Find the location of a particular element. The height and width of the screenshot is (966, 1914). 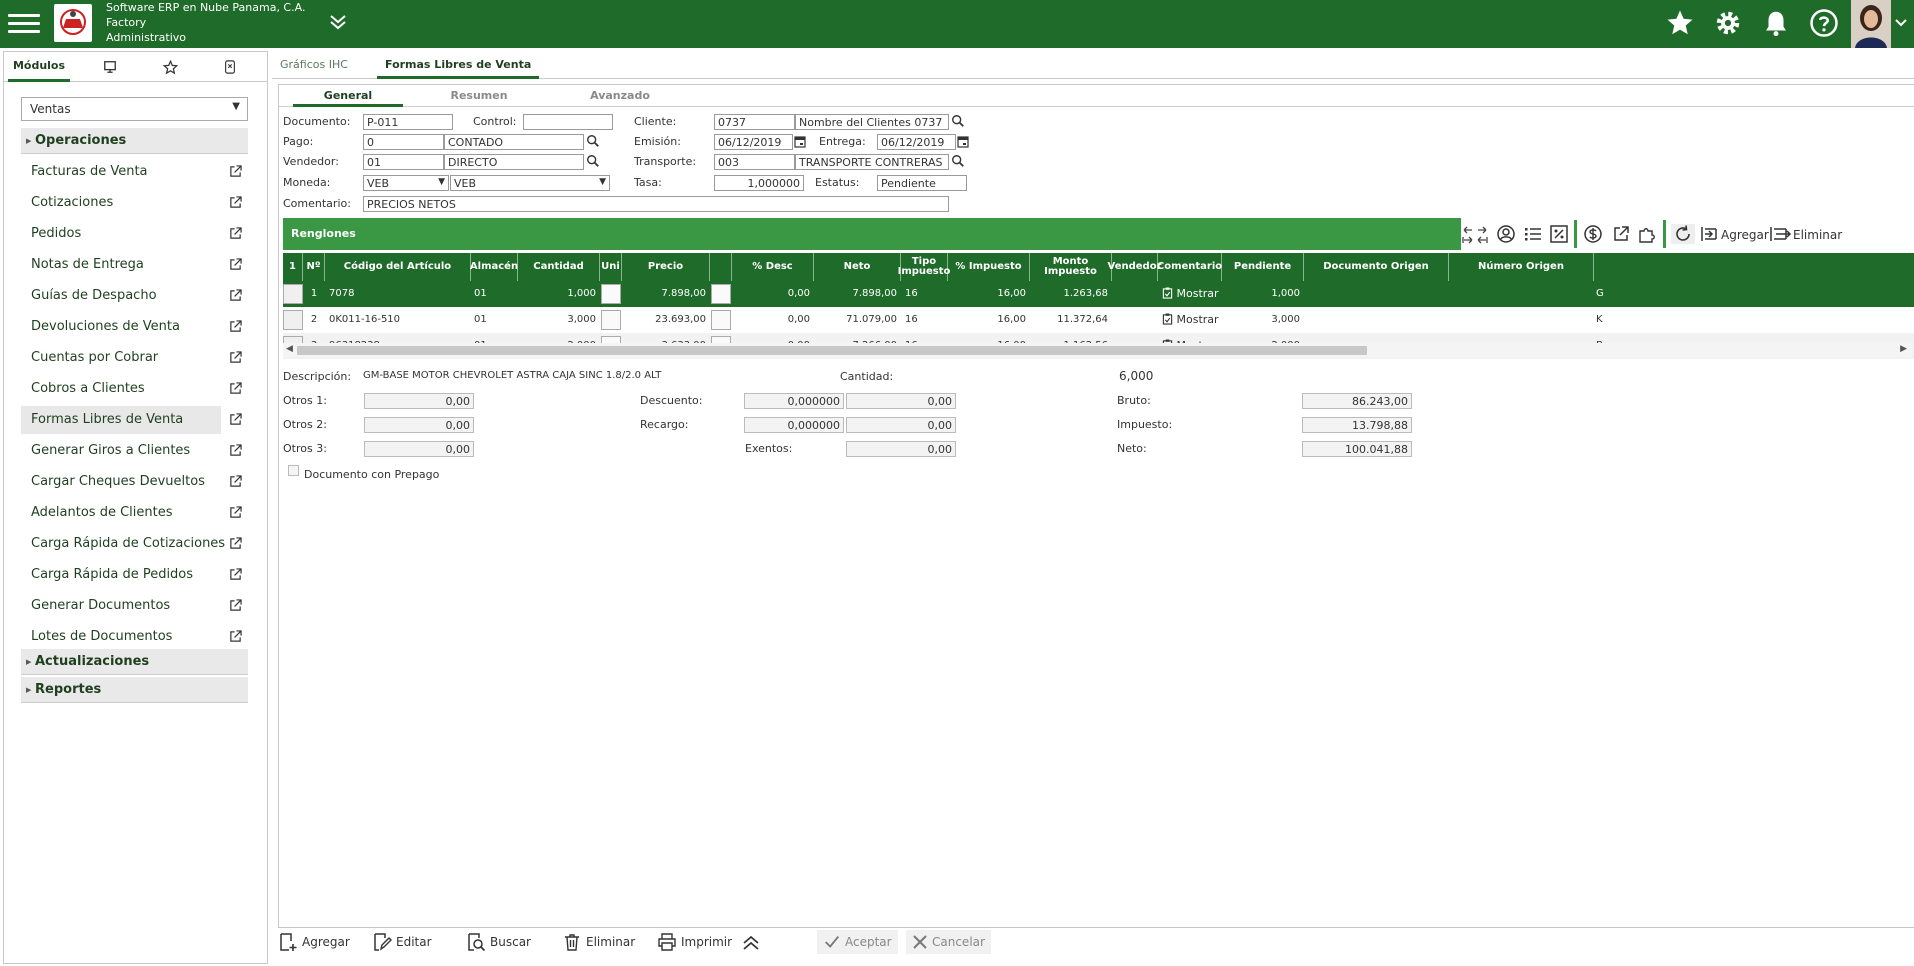

cell-codigo: 0K011-16-510 is located at coordinates (399, 320).